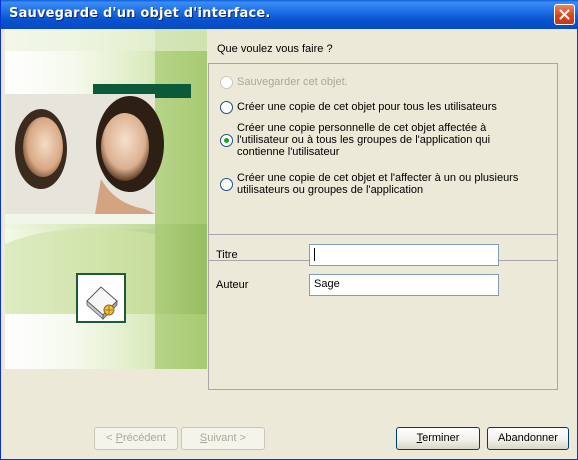  Describe the element at coordinates (404, 255) in the screenshot. I see `titre-input` at that location.